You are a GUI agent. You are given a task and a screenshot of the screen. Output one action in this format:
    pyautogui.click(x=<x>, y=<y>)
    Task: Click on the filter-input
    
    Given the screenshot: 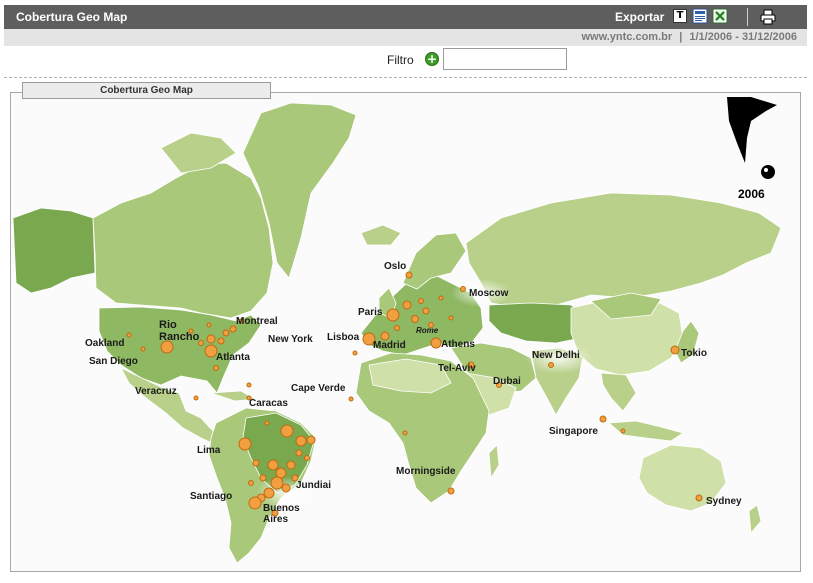 What is the action you would take?
    pyautogui.click(x=505, y=59)
    